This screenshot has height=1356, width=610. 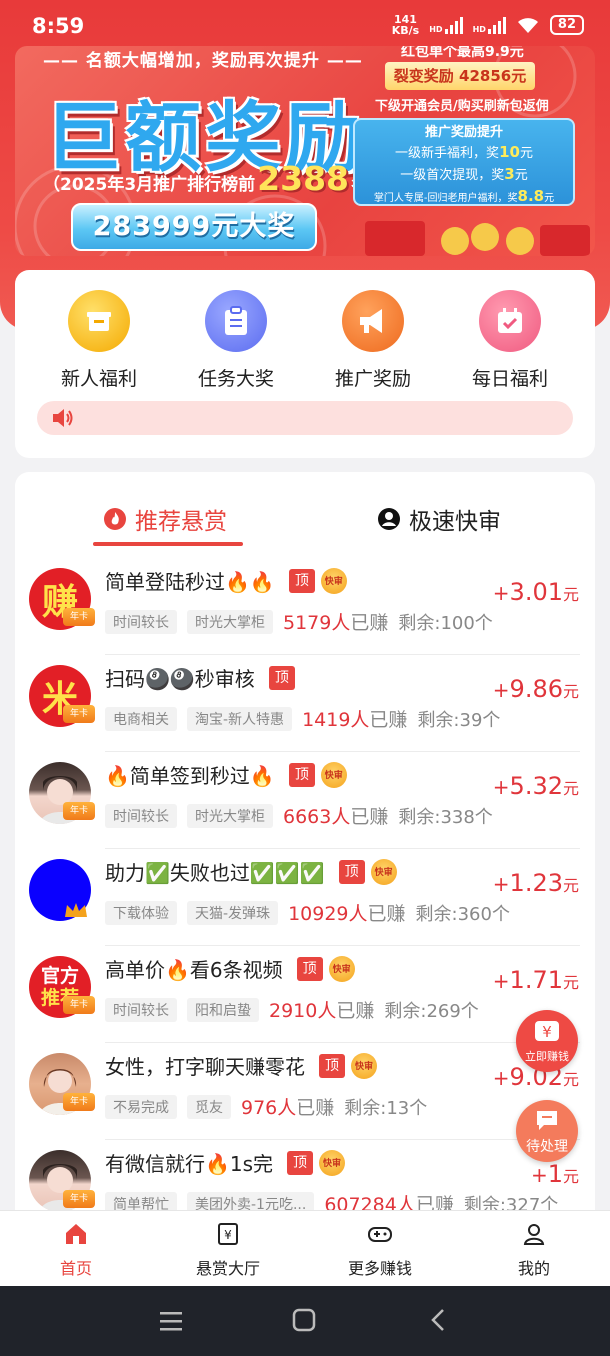 I want to click on nav-mine: 我的, so click(x=534, y=1248).